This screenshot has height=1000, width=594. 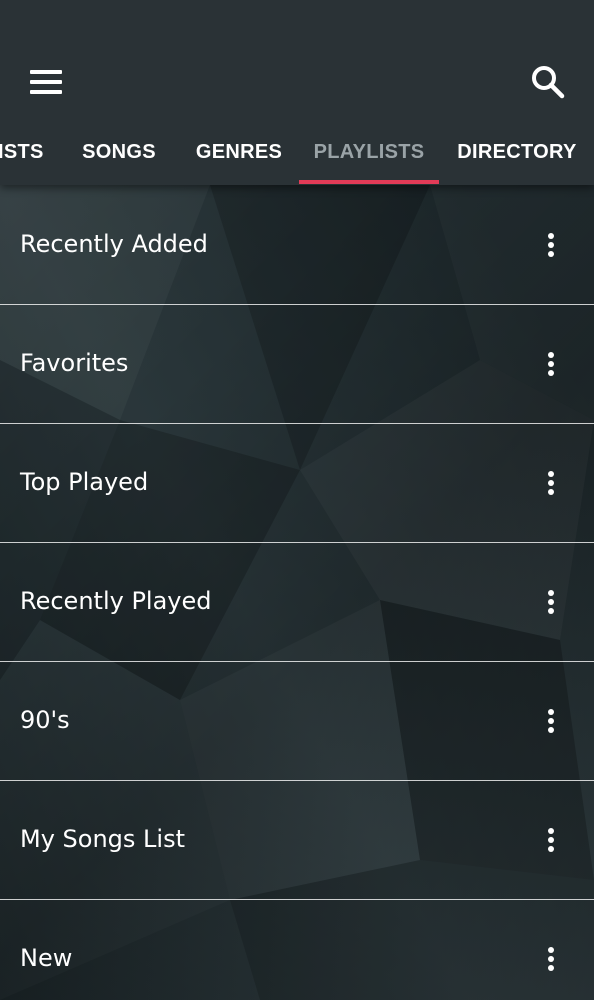 What do you see at coordinates (102, 839) in the screenshot?
I see `playlist-title: My Songs List` at bounding box center [102, 839].